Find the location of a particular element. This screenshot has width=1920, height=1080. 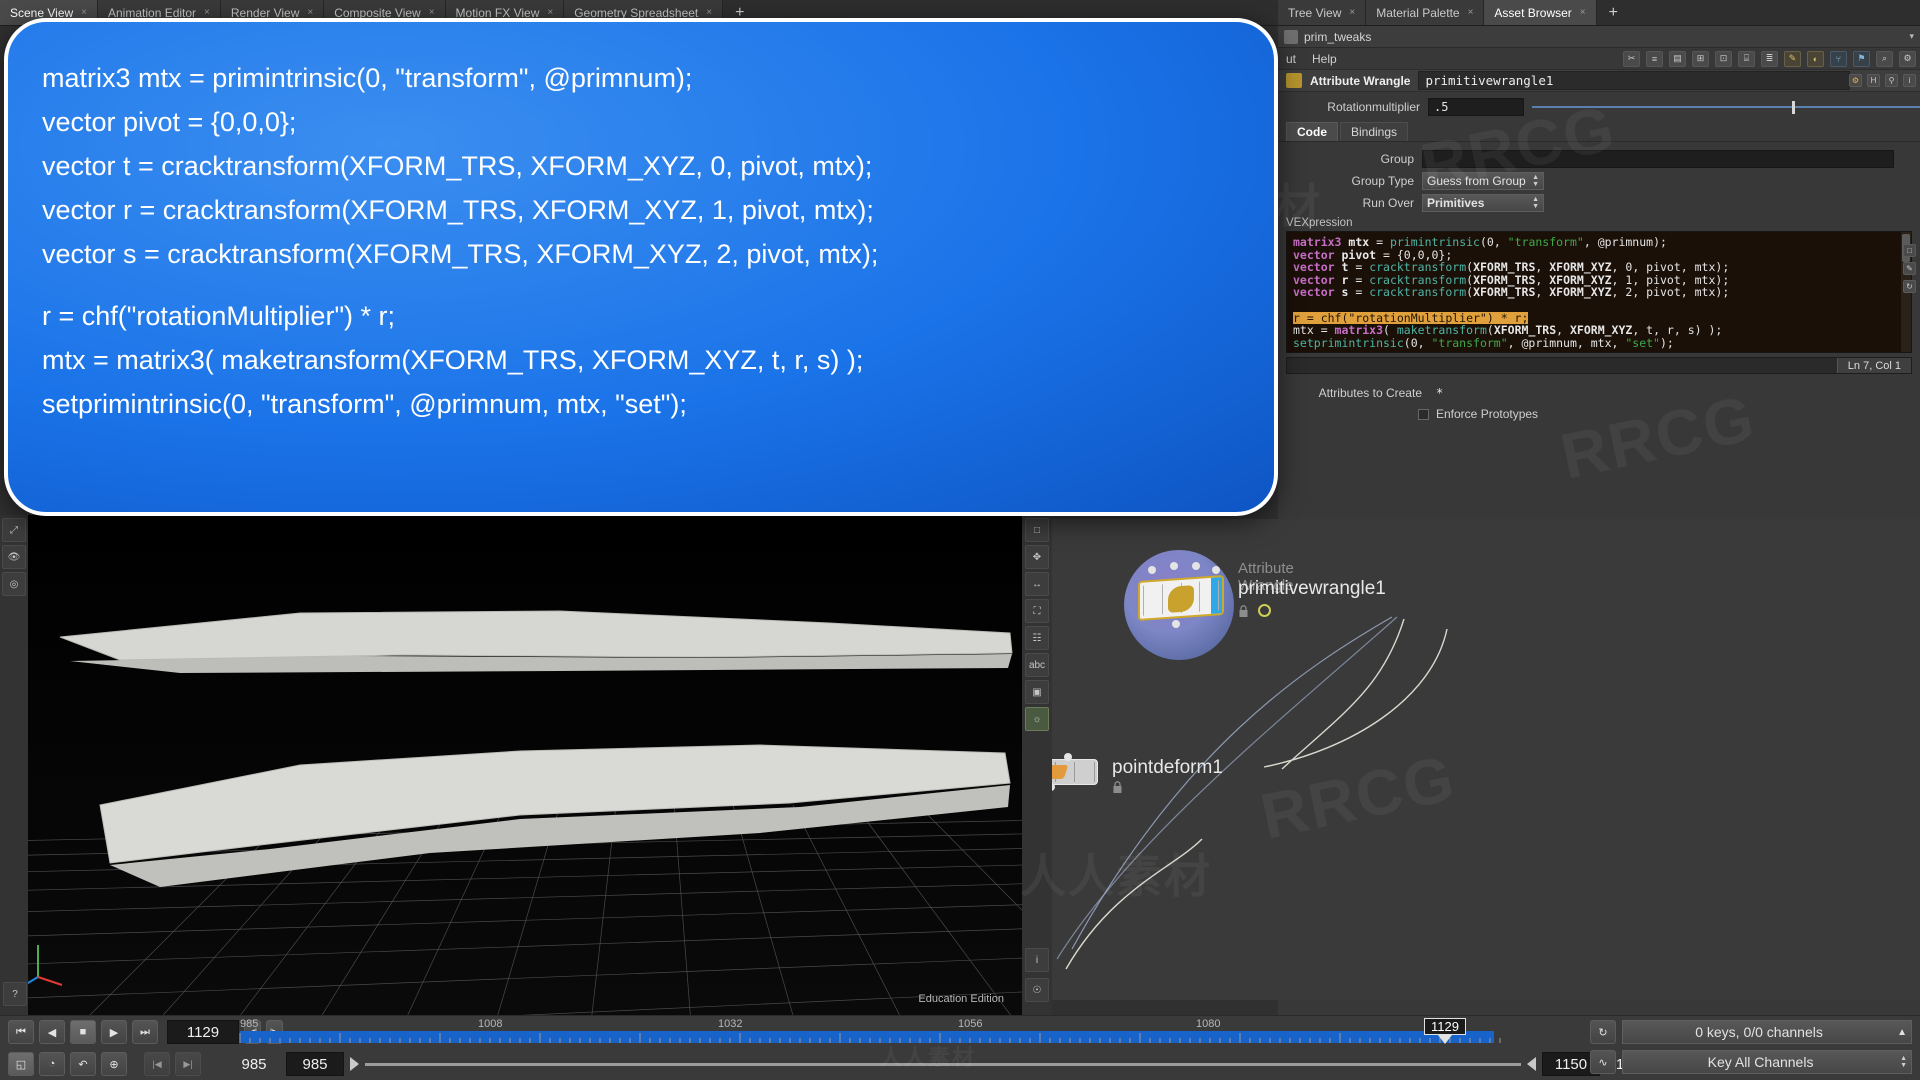

expand-editor-icon: □ is located at coordinates (1909, 250).